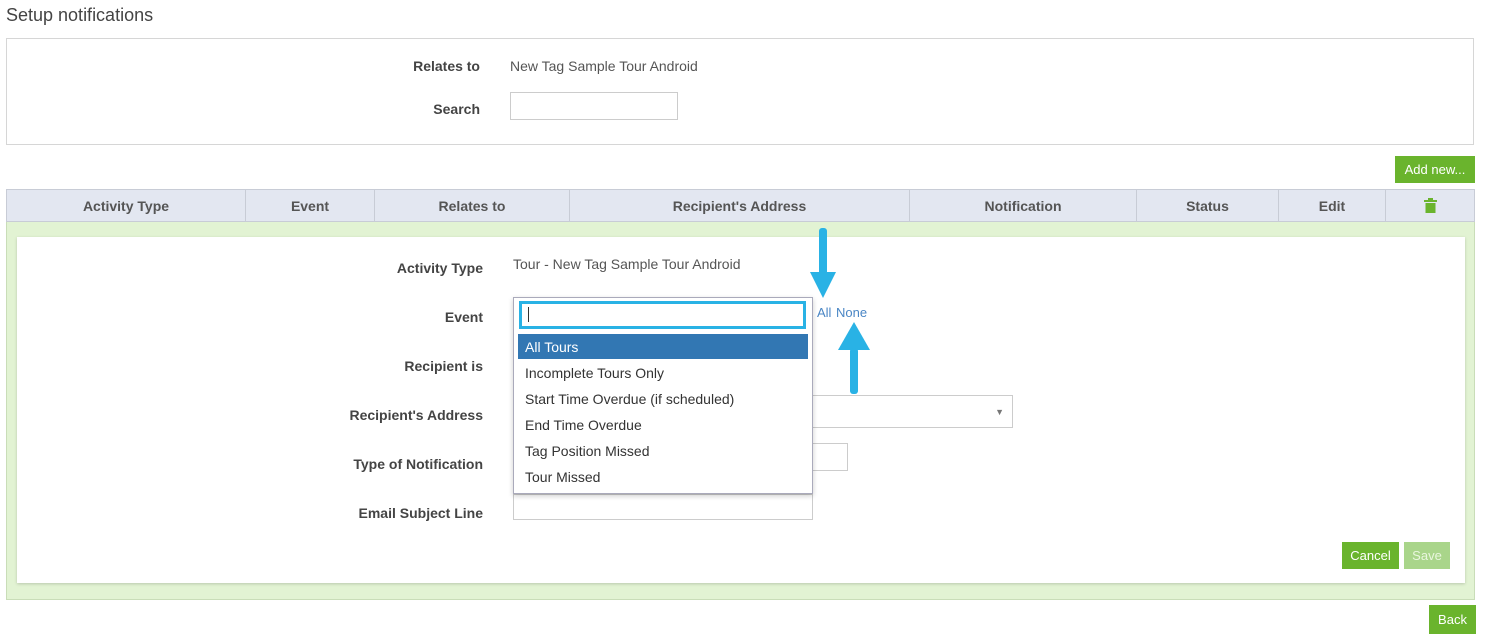  What do you see at coordinates (439, 268) in the screenshot?
I see `activity-type-label: Activity Type` at bounding box center [439, 268].